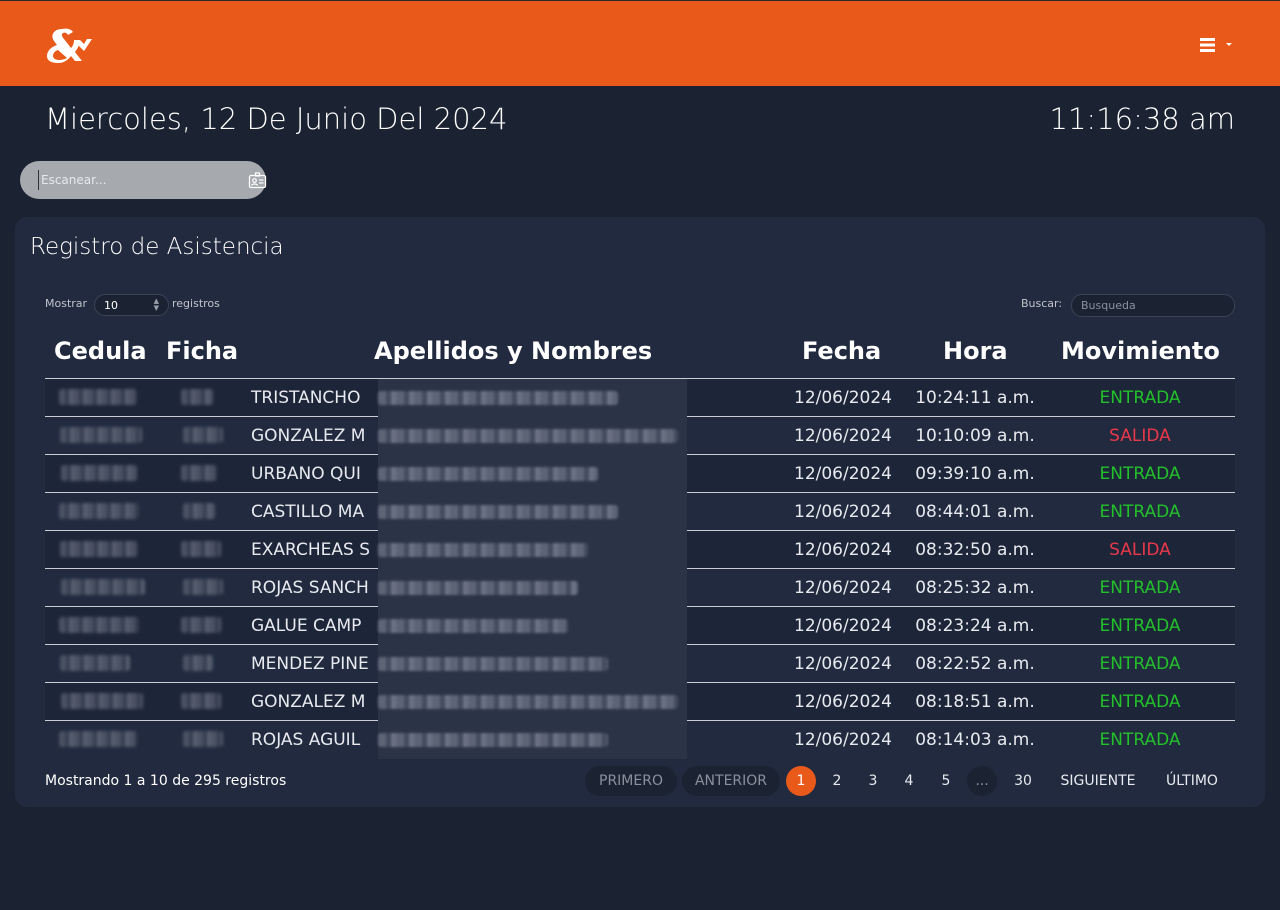 The image size is (1280, 910). Describe the element at coordinates (841, 351) in the screenshot. I see `col-fecha: Fecha` at that location.